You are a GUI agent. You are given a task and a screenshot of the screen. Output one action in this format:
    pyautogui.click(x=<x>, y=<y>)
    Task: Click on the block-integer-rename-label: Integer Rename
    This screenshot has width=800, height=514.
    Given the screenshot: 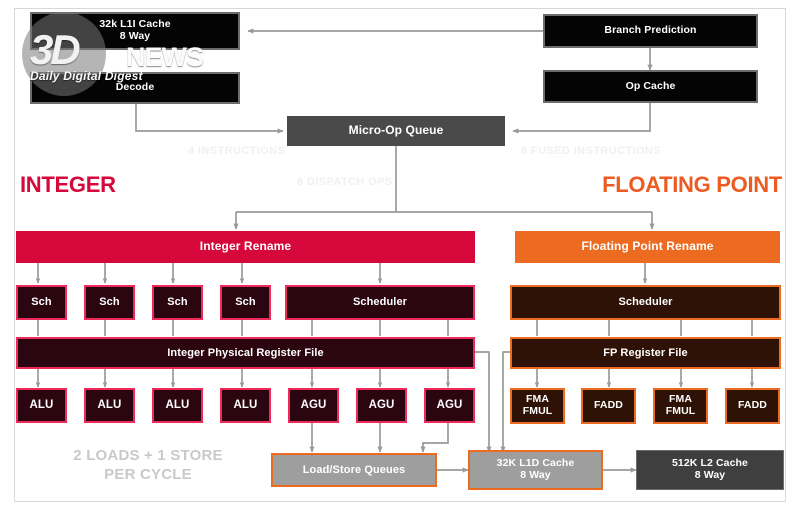 What is the action you would take?
    pyautogui.click(x=245, y=246)
    